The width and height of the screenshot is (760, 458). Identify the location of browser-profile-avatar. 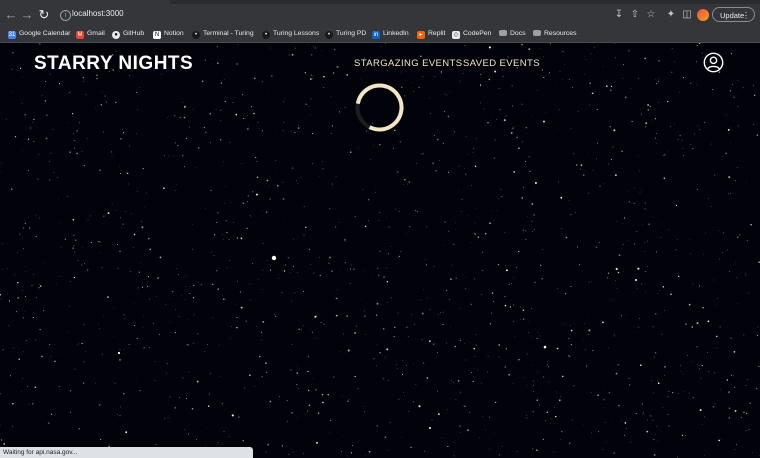
(703, 15).